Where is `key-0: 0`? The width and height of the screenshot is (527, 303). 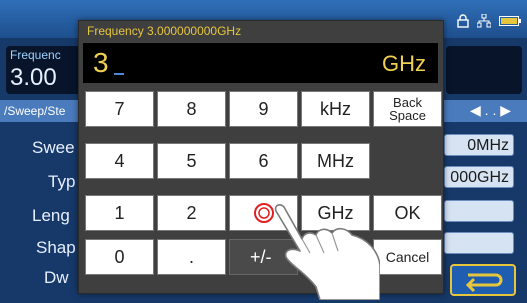 key-0: 0 is located at coordinates (119, 257).